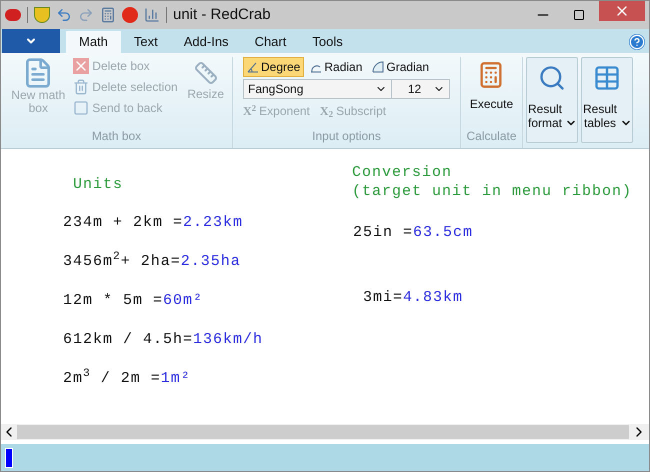 The image size is (650, 472). I want to click on horizontal-scrollbar, so click(325, 432).